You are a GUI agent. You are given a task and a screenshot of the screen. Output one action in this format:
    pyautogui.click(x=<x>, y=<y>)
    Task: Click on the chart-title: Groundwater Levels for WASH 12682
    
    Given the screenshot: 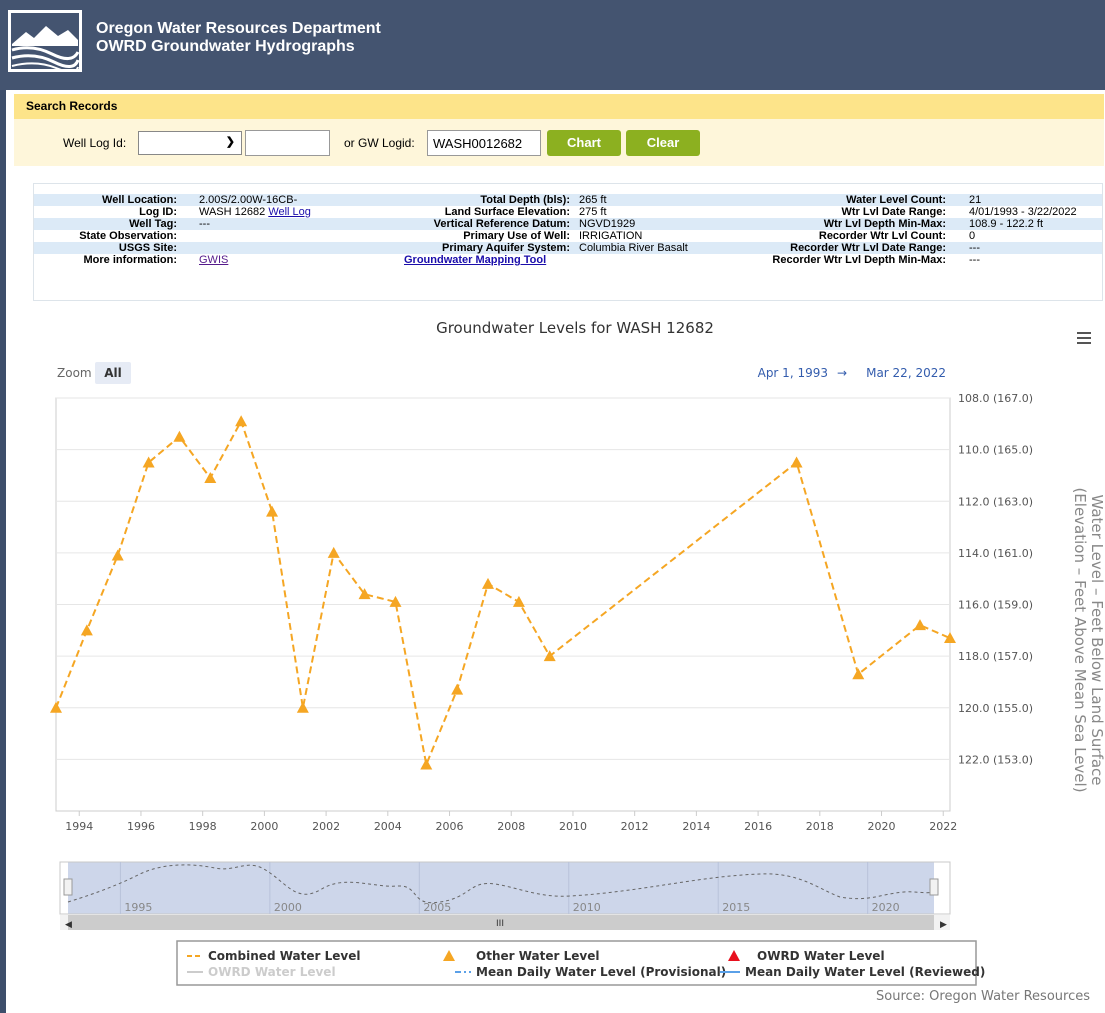 What is the action you would take?
    pyautogui.click(x=575, y=328)
    